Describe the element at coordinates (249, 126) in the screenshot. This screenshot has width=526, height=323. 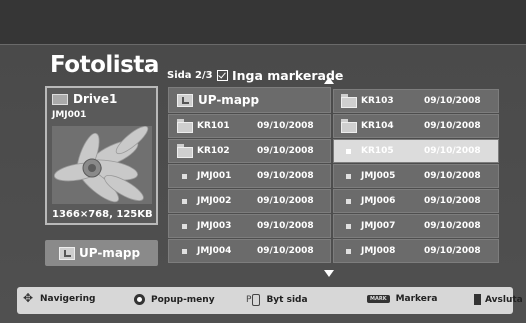
I see `list-item: KR101 09/10/2008` at that location.